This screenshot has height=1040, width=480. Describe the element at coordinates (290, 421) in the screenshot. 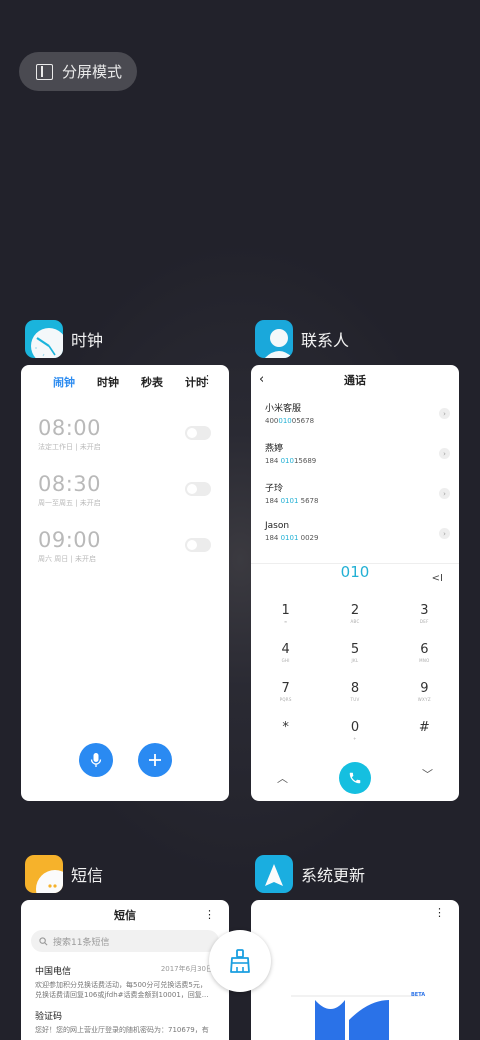

I see `contact-number: 40001005678` at that location.